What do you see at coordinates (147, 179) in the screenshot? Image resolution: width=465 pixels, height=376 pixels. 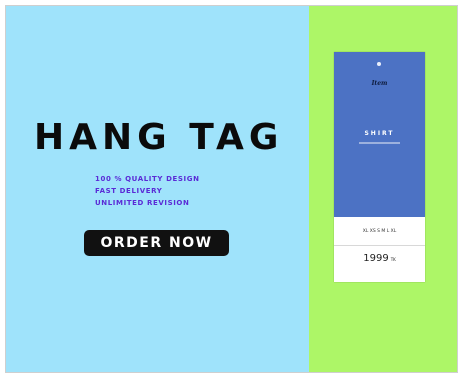 I see `feature-item: 100 % QUALITY DESIGN` at bounding box center [147, 179].